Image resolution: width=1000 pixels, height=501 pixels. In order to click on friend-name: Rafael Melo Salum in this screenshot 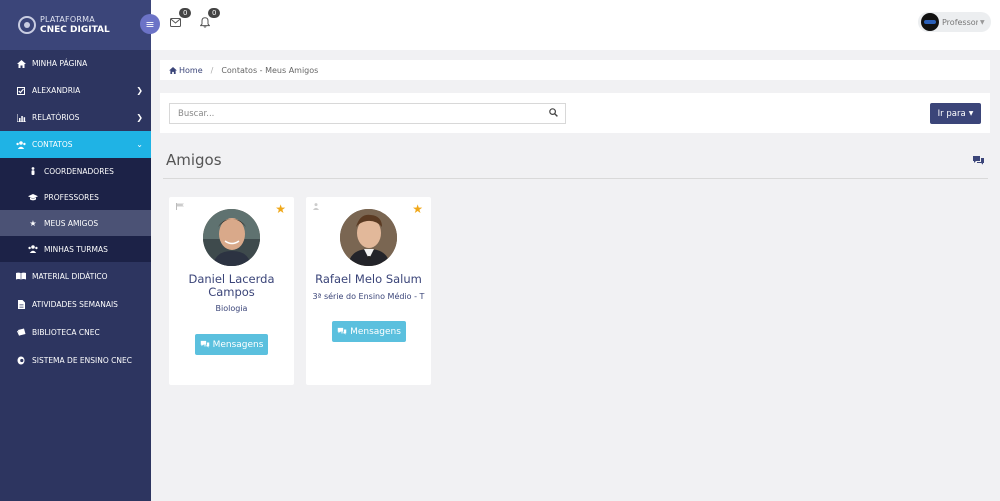, I will do `click(368, 279)`.